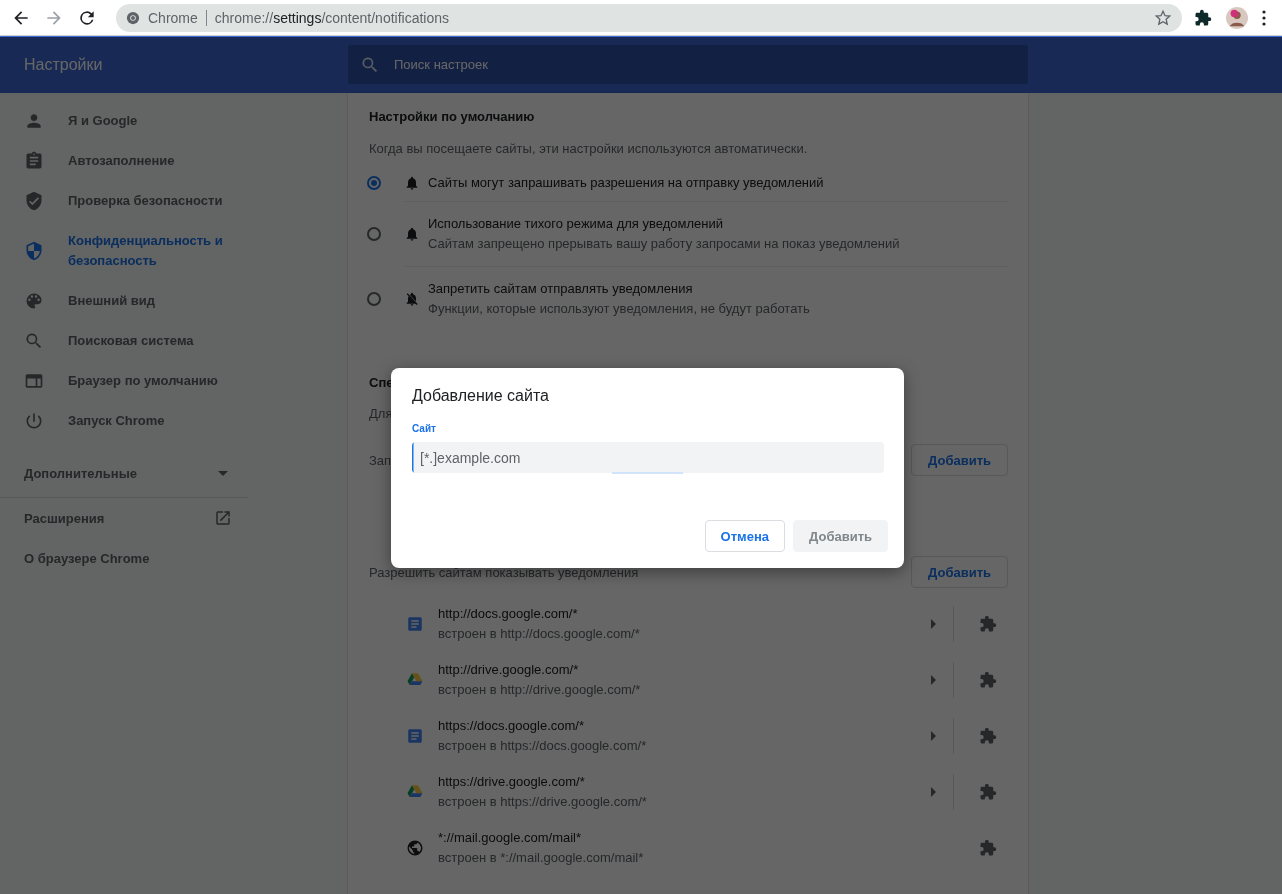  Describe the element at coordinates (424, 429) in the screenshot. I see `field-label: Сайт` at that location.